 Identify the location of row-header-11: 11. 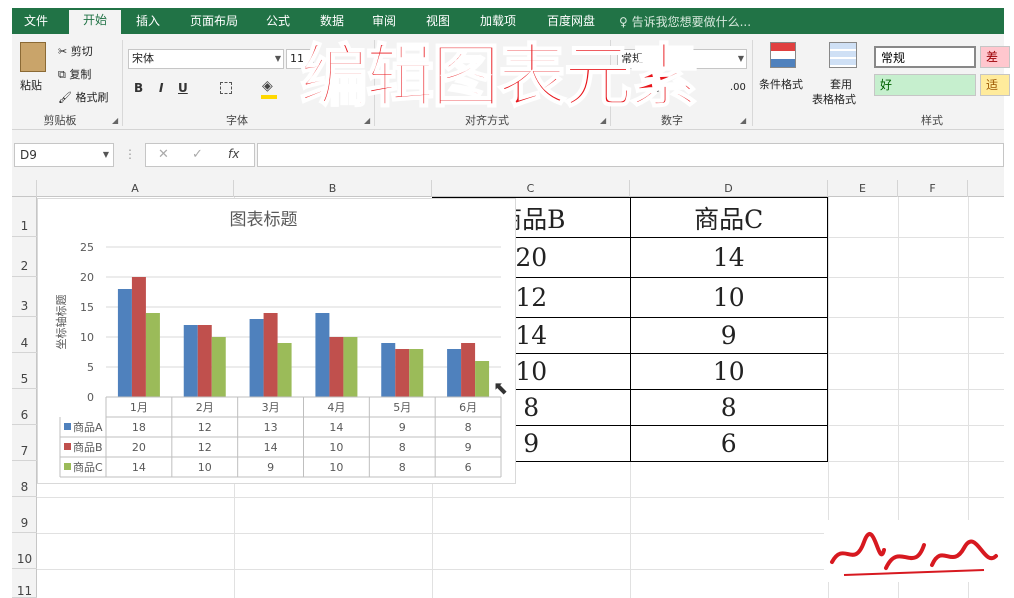
(24, 583).